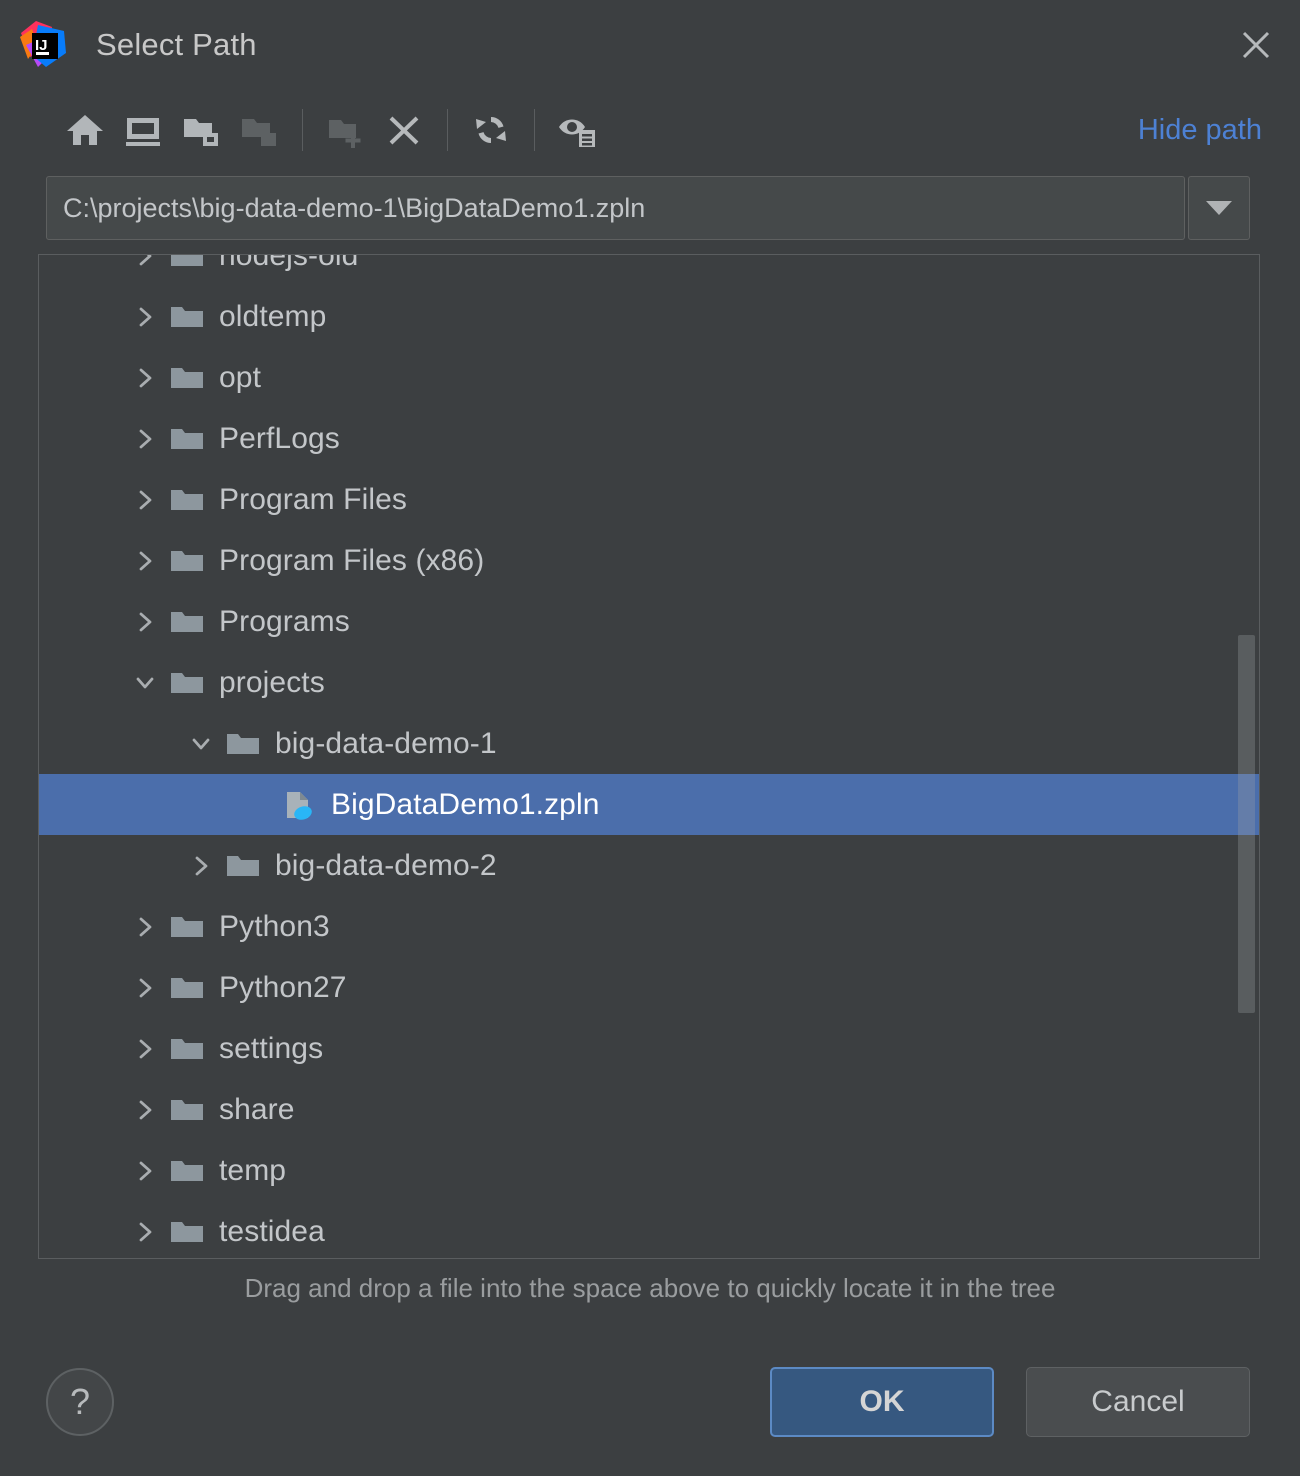 The width and height of the screenshot is (1300, 1476). What do you see at coordinates (272, 1231) in the screenshot?
I see `tree-row-label: testidea` at bounding box center [272, 1231].